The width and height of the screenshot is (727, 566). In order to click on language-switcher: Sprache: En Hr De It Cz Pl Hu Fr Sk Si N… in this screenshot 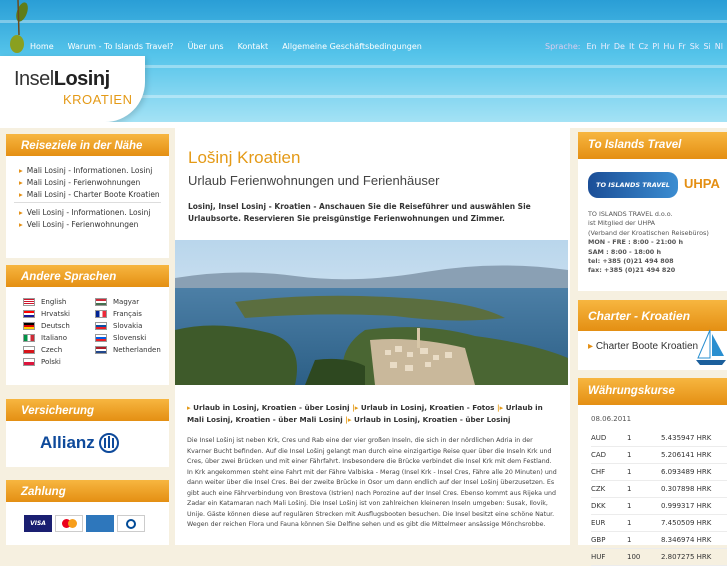, I will do `click(634, 46)`.